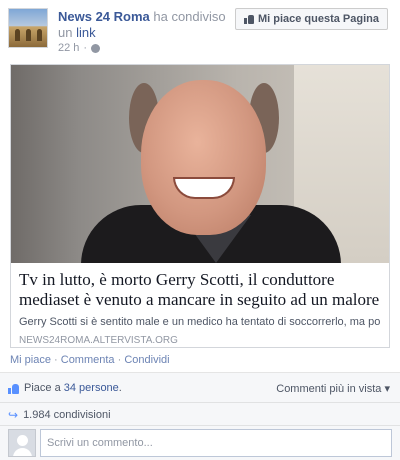 This screenshot has width=400, height=460. I want to click on post-meta: 22 h ·, so click(79, 48).